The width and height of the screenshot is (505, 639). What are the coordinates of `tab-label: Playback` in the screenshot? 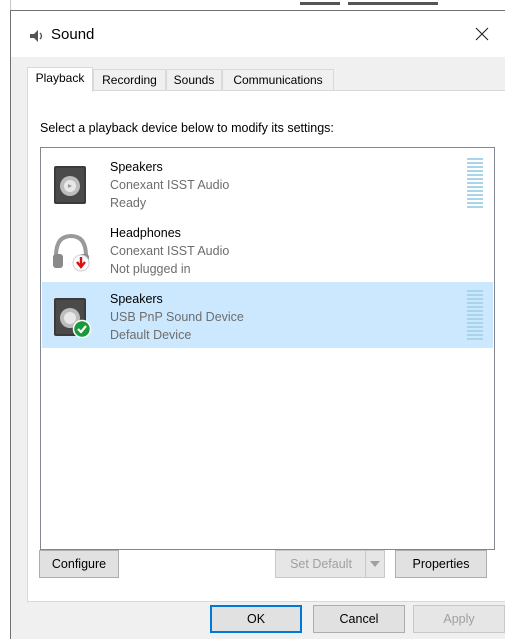 It's located at (60, 78).